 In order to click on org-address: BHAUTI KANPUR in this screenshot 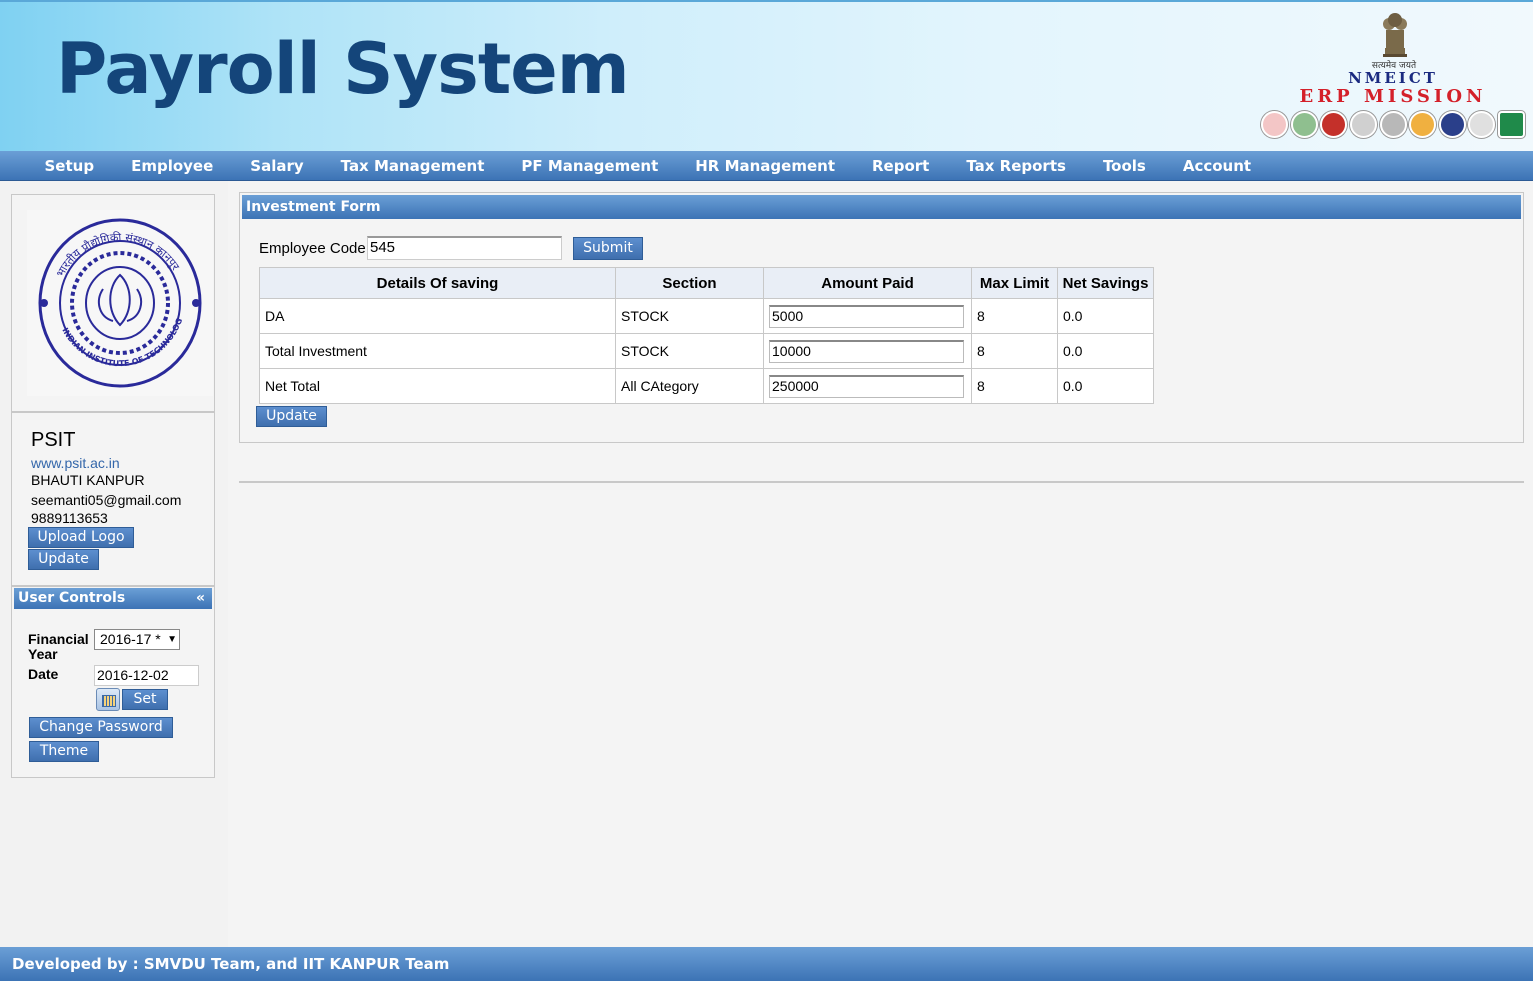, I will do `click(88, 480)`.